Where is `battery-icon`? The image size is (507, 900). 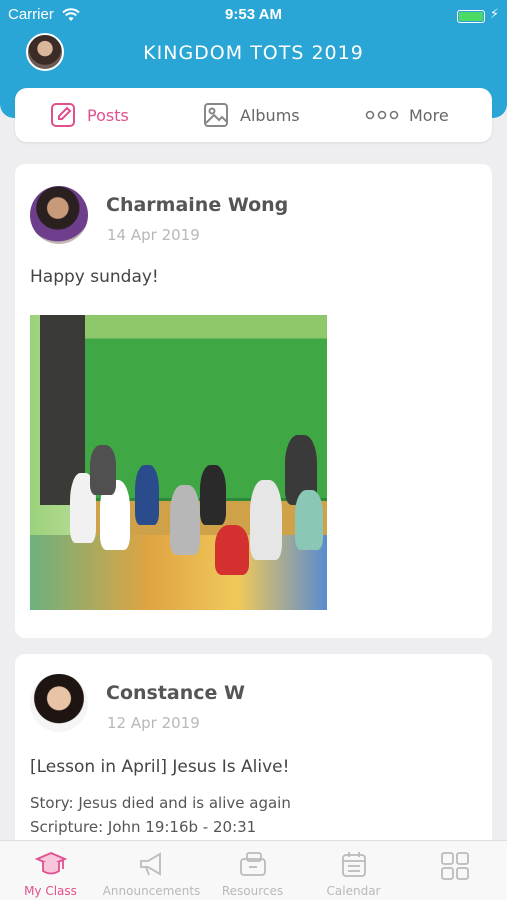 battery-icon is located at coordinates (471, 16).